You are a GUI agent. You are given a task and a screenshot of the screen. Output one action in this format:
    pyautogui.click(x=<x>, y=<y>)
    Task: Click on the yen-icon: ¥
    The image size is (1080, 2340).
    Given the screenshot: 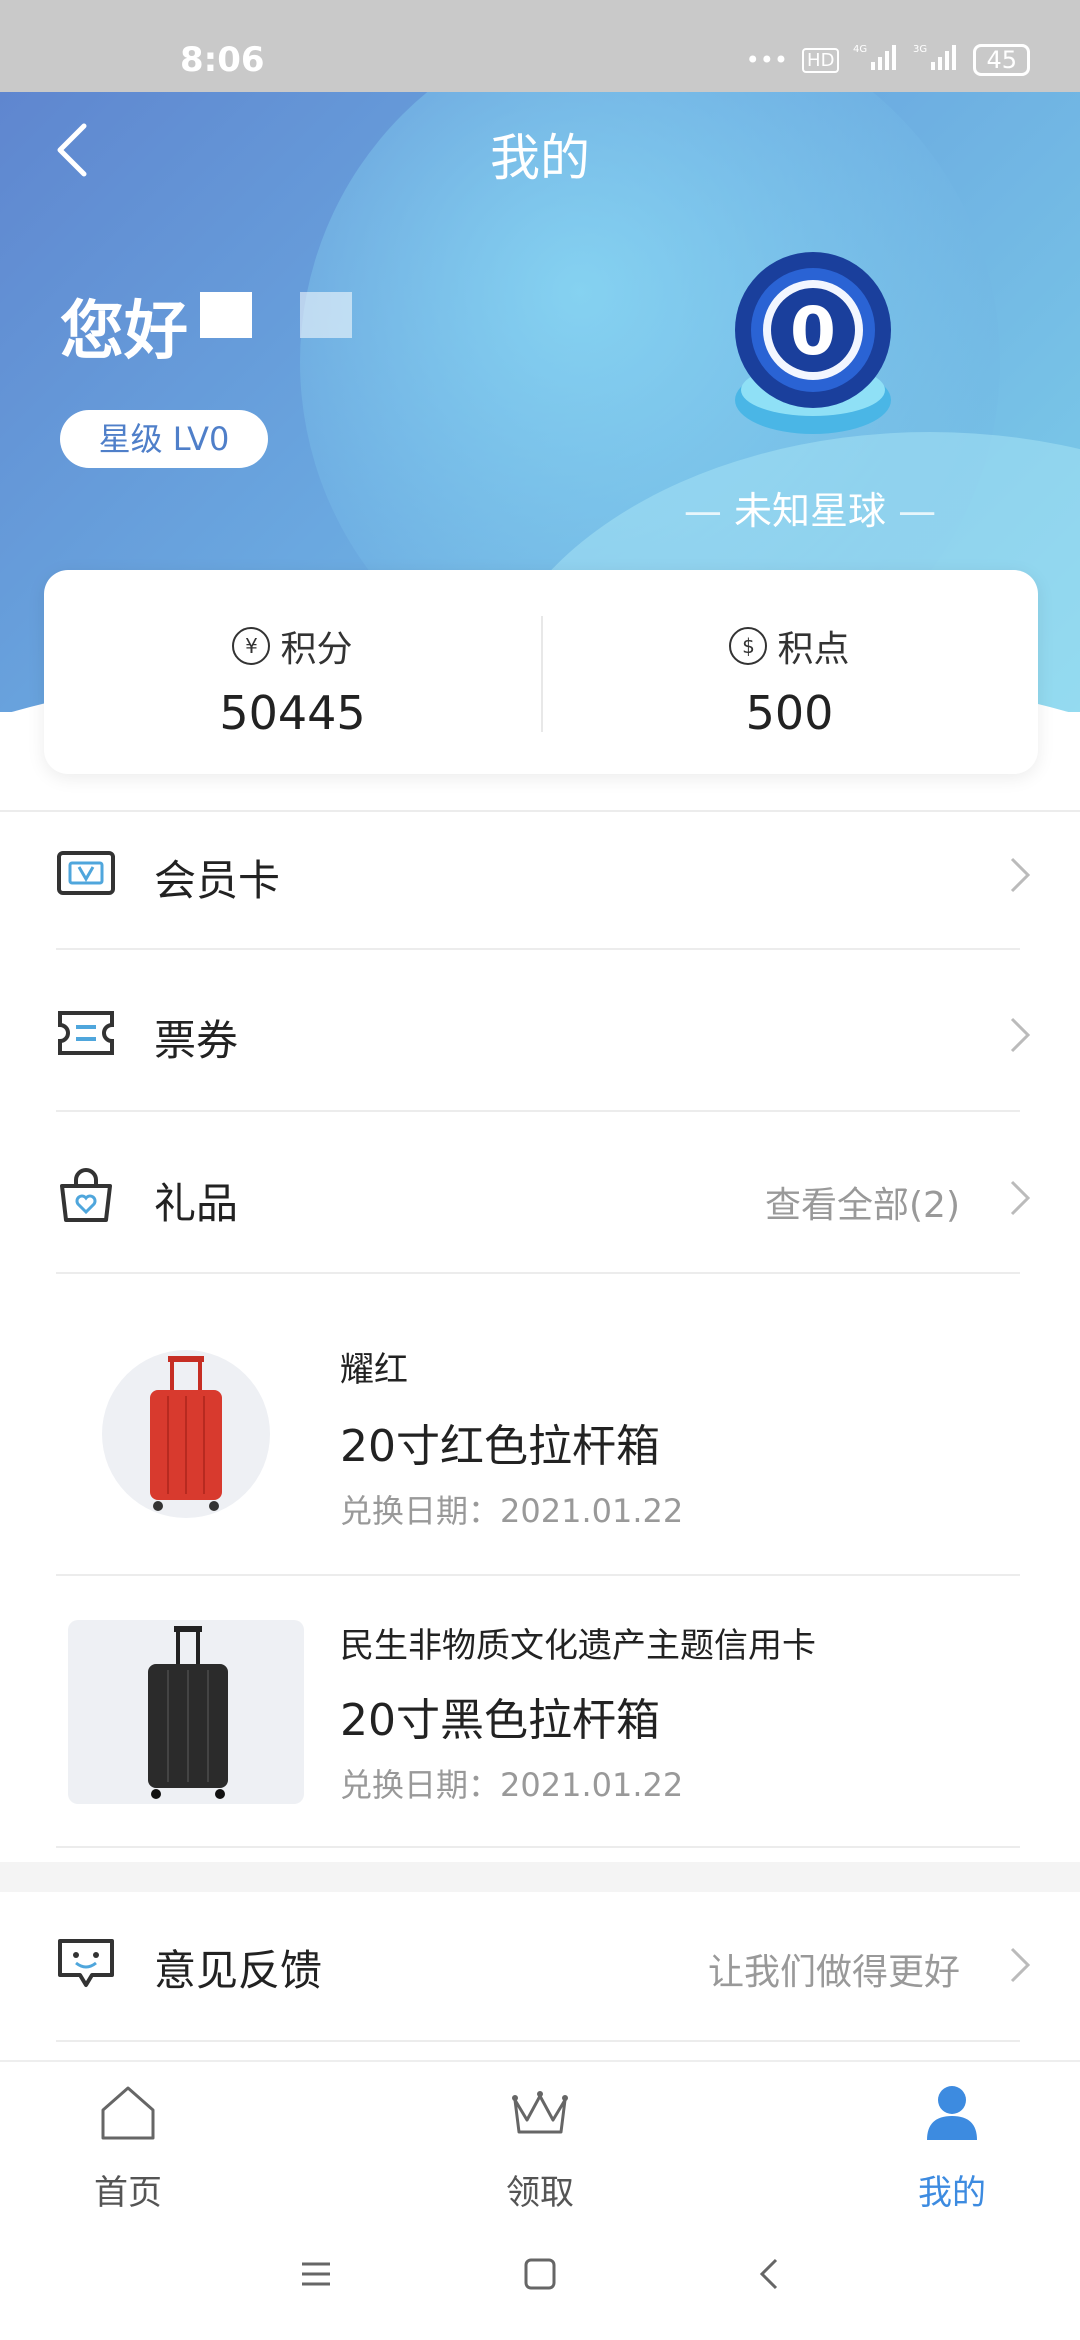 What is the action you would take?
    pyautogui.click(x=251, y=646)
    